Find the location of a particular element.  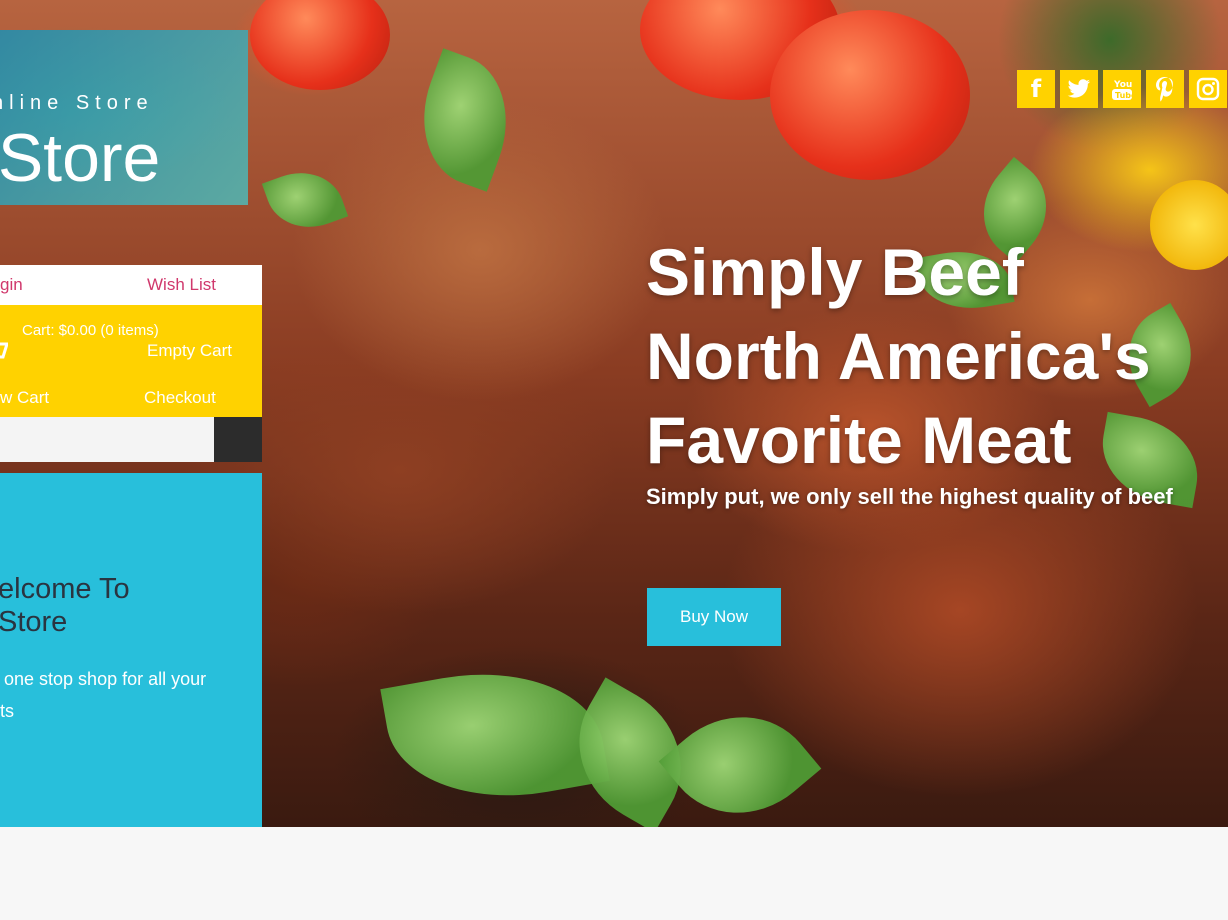

empty-cart-link: Empty Cart is located at coordinates (189, 351).